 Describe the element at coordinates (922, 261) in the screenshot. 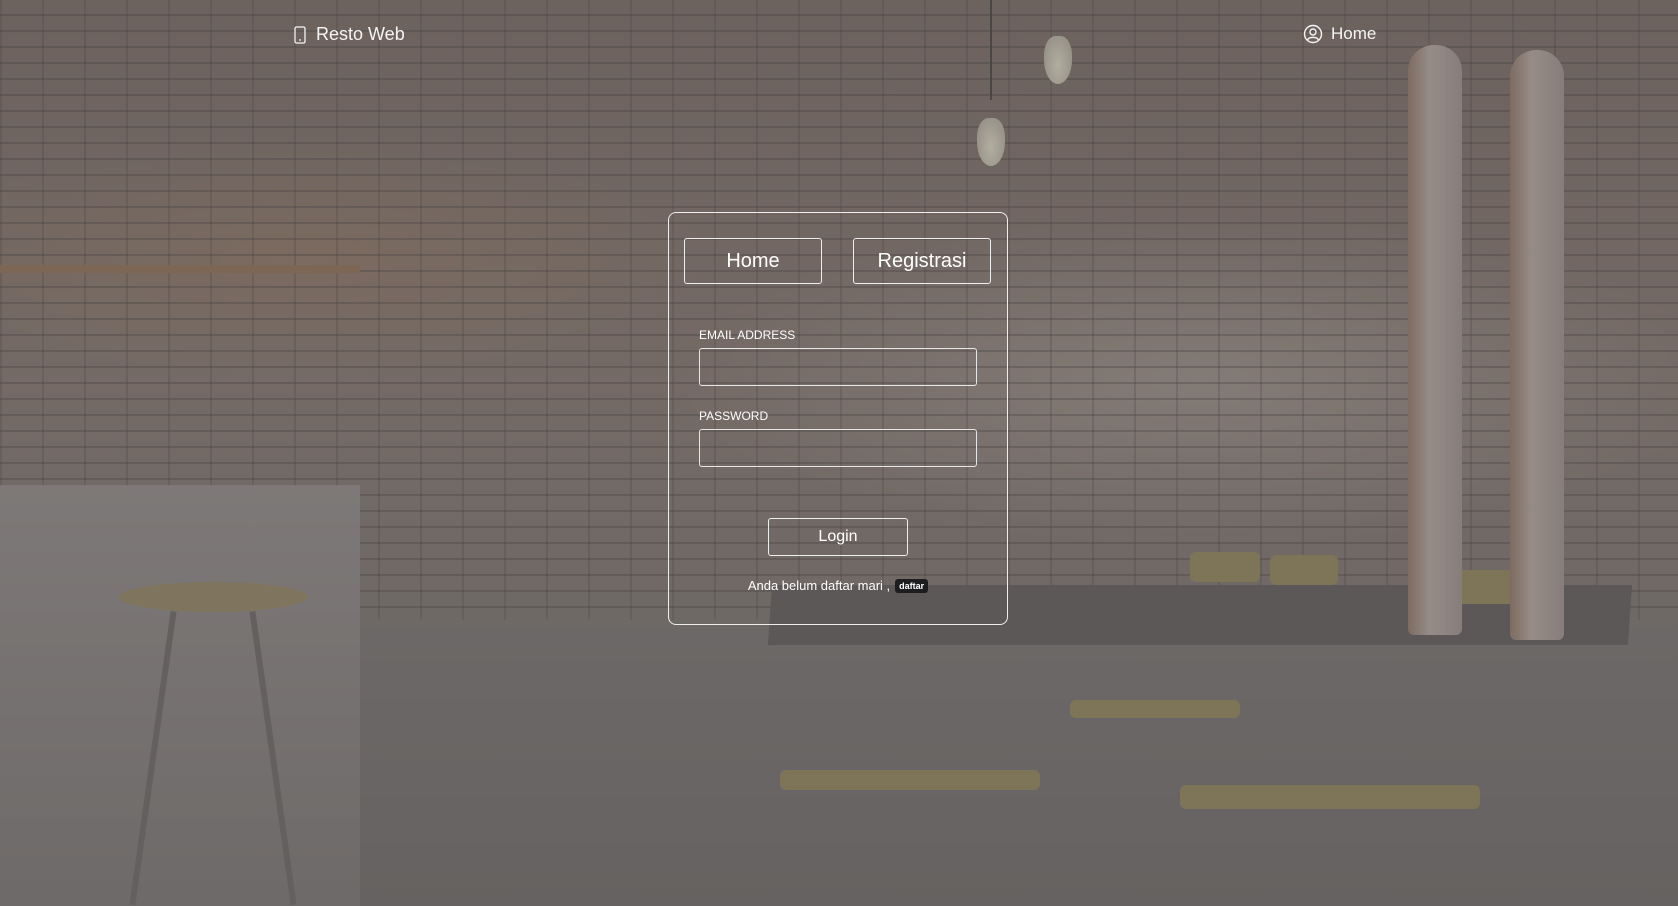

I see `tab-registrasi-button: Registrasi` at that location.